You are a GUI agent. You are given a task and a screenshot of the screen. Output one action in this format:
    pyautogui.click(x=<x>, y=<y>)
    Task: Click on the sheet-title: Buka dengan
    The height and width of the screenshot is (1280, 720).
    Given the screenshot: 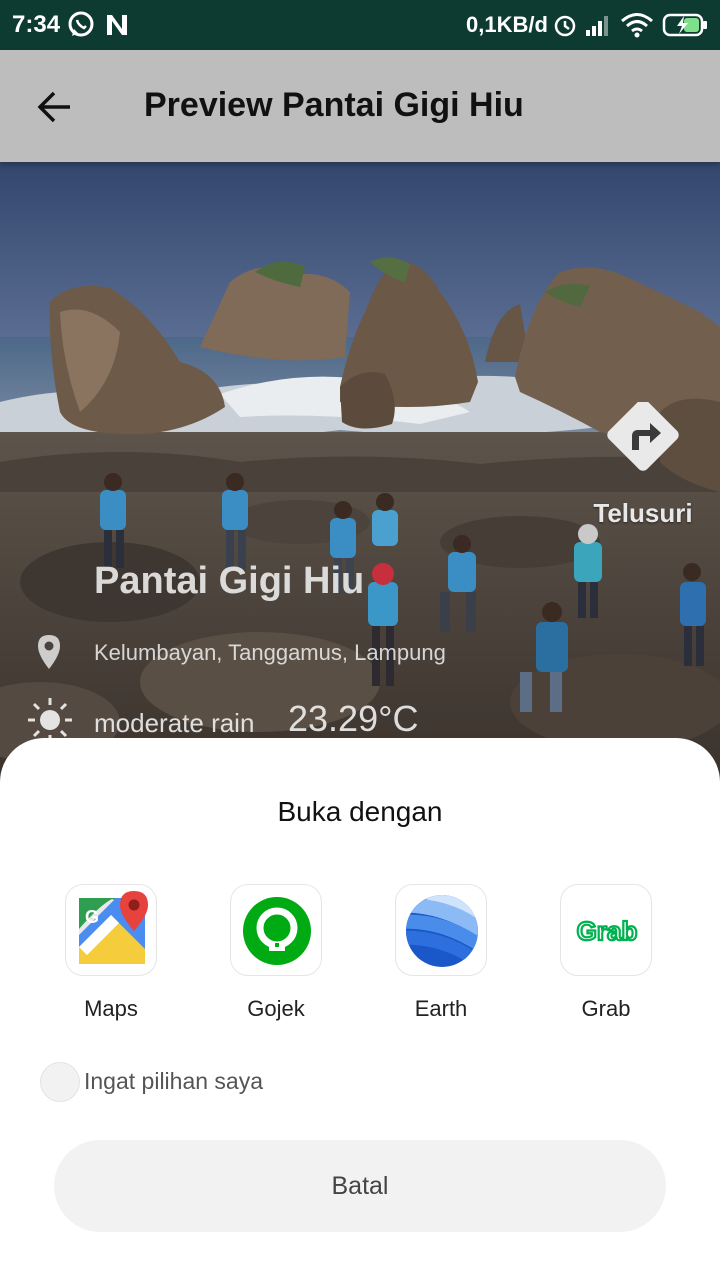 What is the action you would take?
    pyautogui.click(x=360, y=811)
    